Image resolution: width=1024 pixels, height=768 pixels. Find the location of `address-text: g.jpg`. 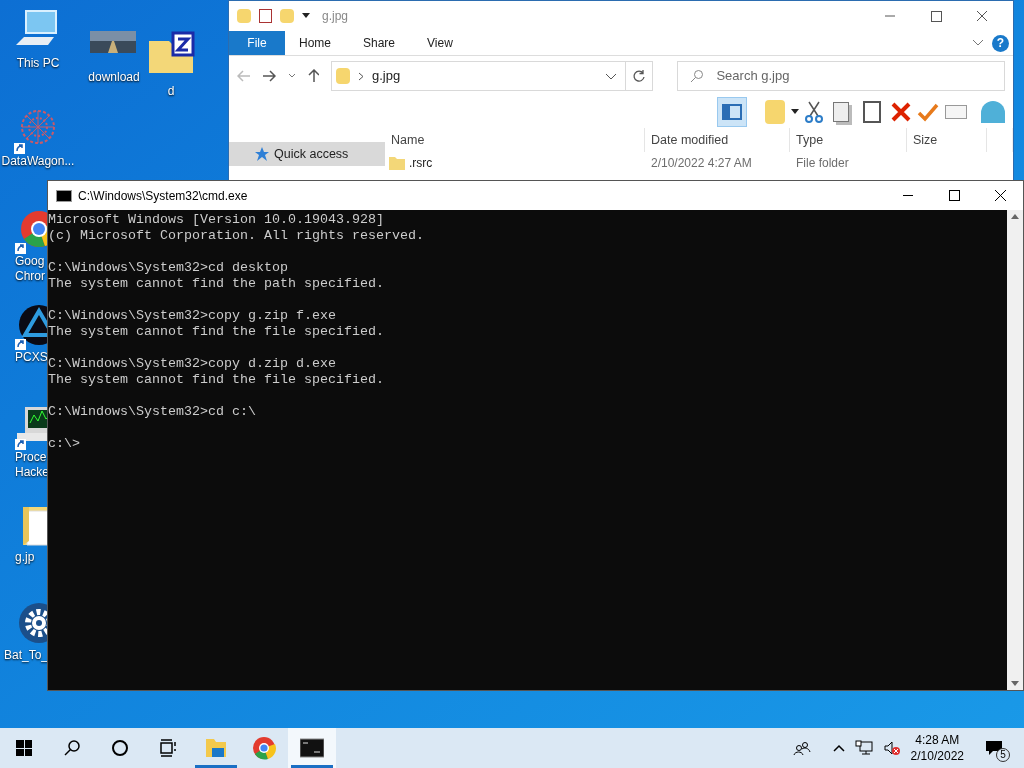

address-text: g.jpg is located at coordinates (386, 76).